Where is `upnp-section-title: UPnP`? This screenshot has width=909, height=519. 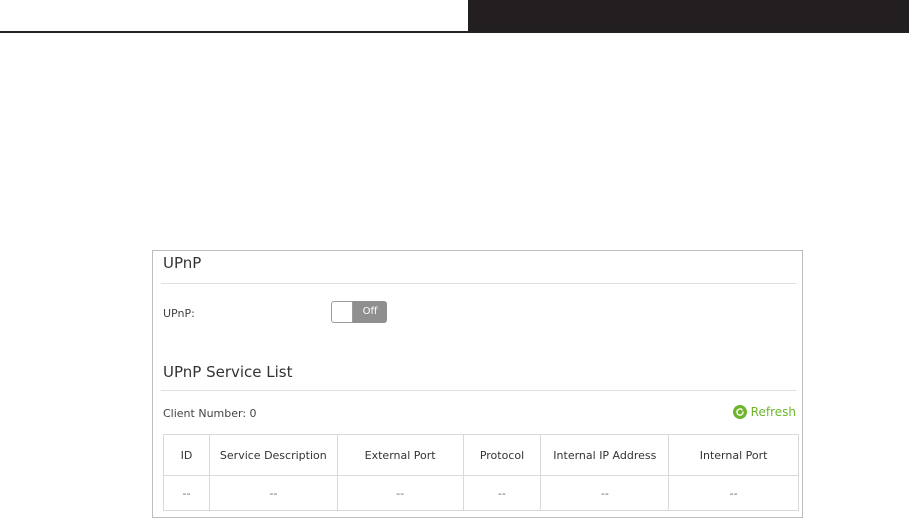
upnp-section-title: UPnP is located at coordinates (182, 263).